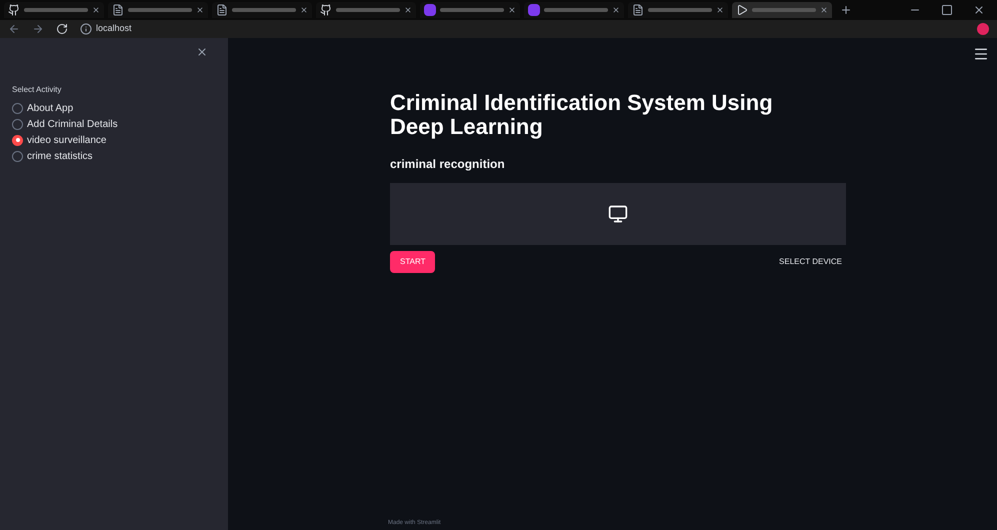 This screenshot has height=530, width=997. What do you see at coordinates (114, 140) in the screenshot?
I see `radio-option: video surveillance` at bounding box center [114, 140].